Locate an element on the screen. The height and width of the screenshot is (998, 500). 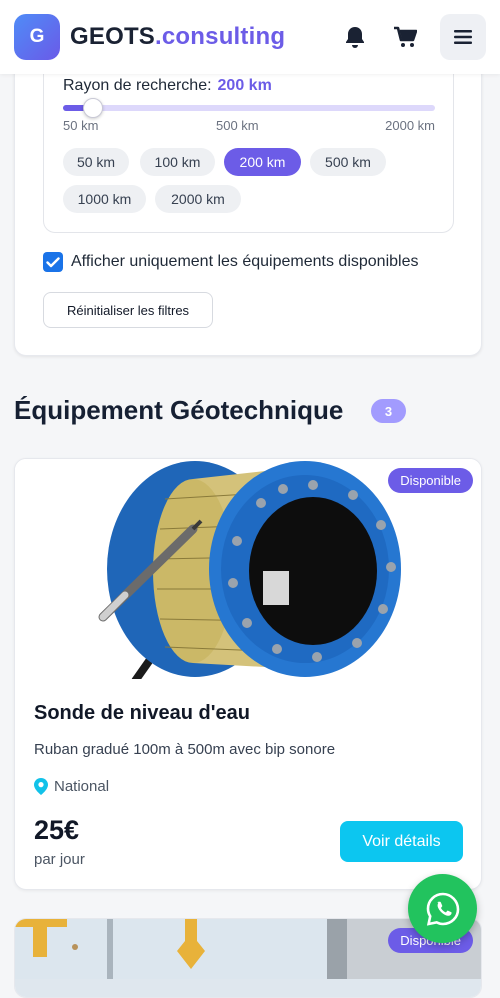
brand-main: GEOTS is located at coordinates (113, 36).